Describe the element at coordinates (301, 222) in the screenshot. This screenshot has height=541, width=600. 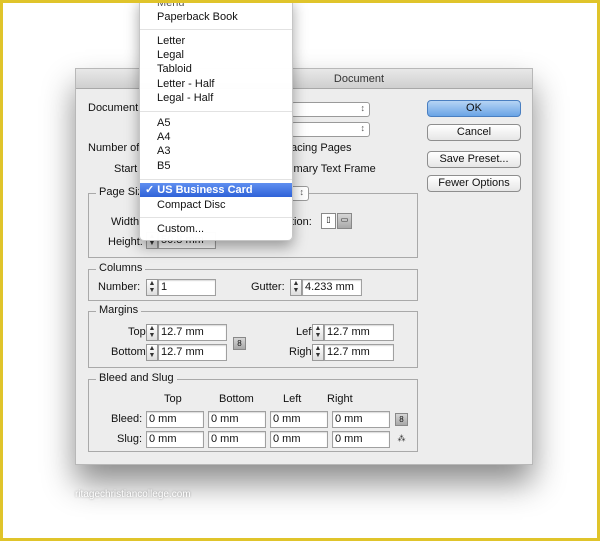
I see `orientation-label: tion:` at that location.